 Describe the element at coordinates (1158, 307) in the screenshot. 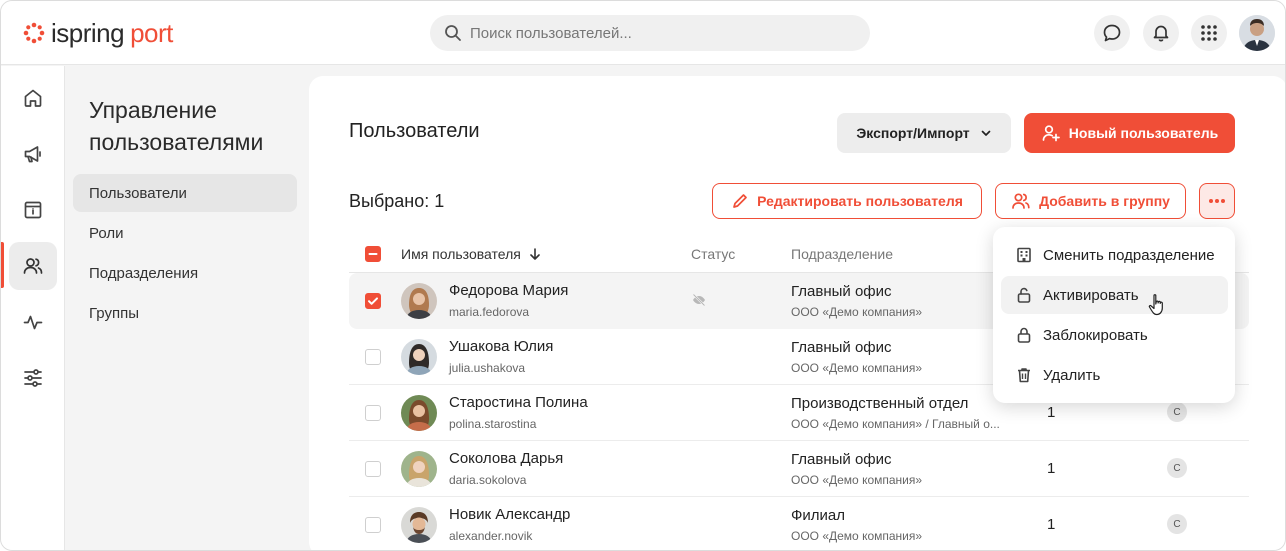

I see `hand-cursor-icon` at that location.